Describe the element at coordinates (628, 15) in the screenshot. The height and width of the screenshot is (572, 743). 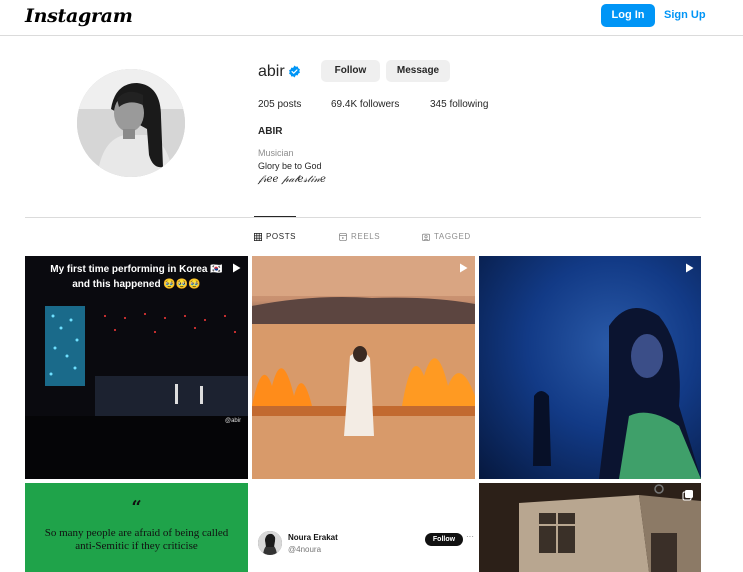
I see `login-button: Log In` at that location.